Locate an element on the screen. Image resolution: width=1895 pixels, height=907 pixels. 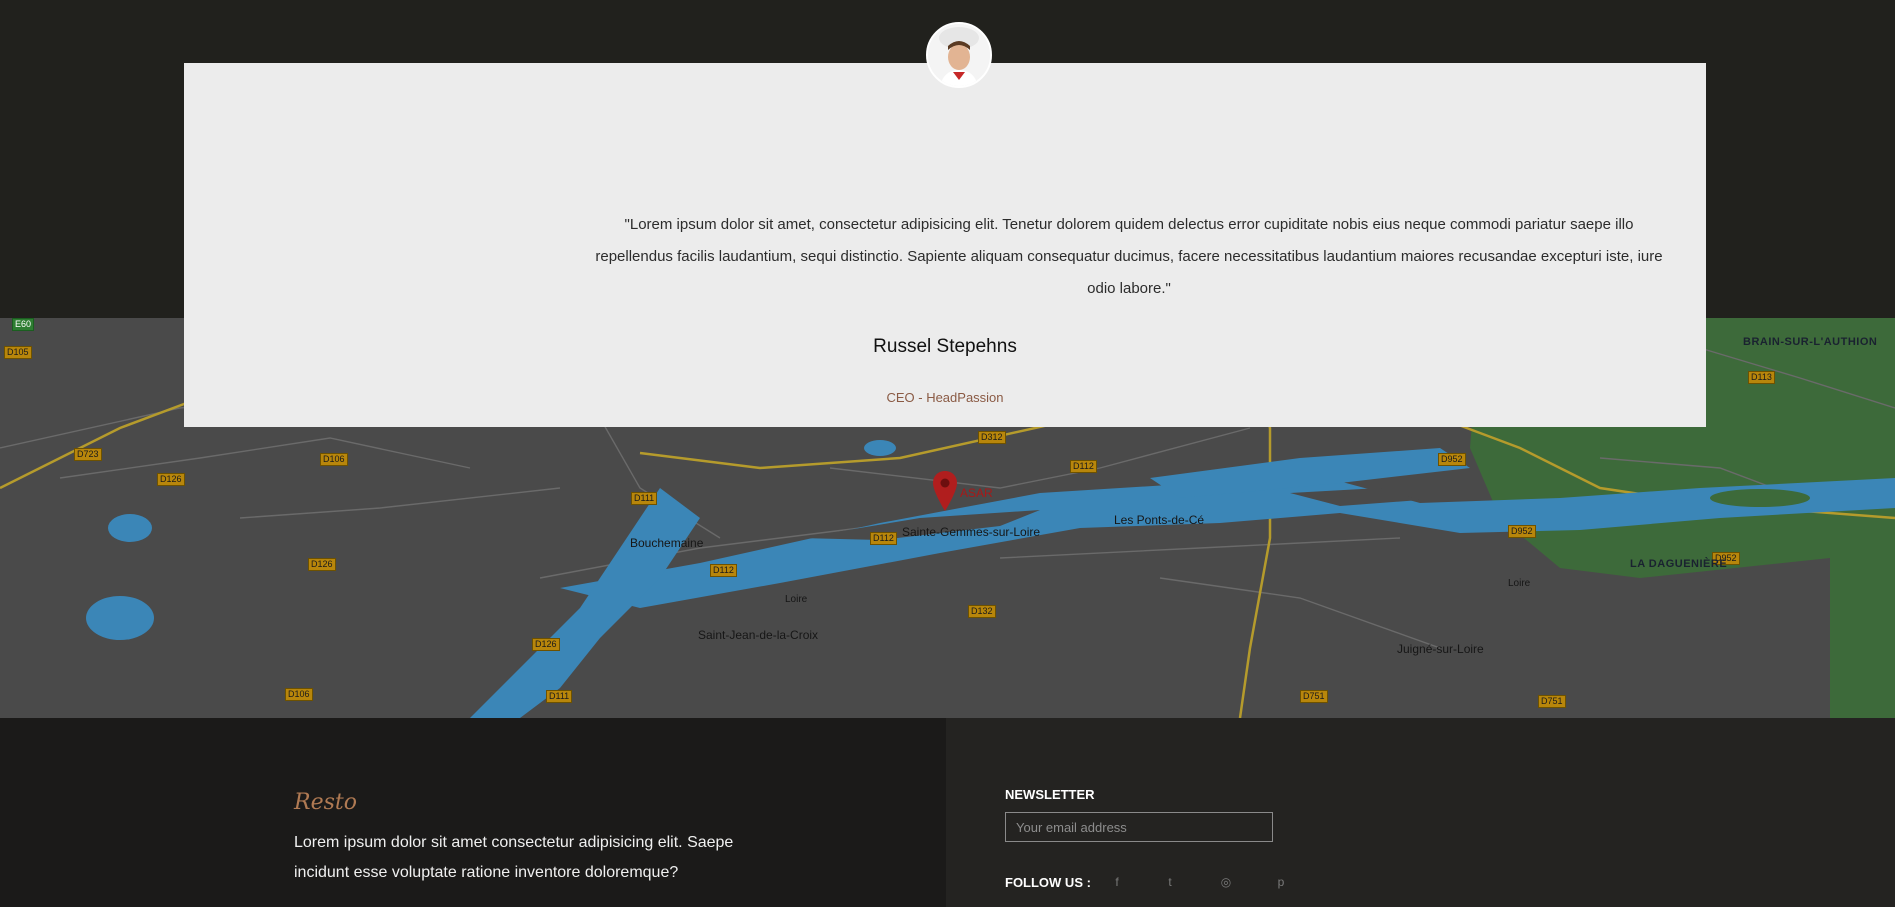
newsletter-title: NEWSLETTER is located at coordinates (1050, 794).